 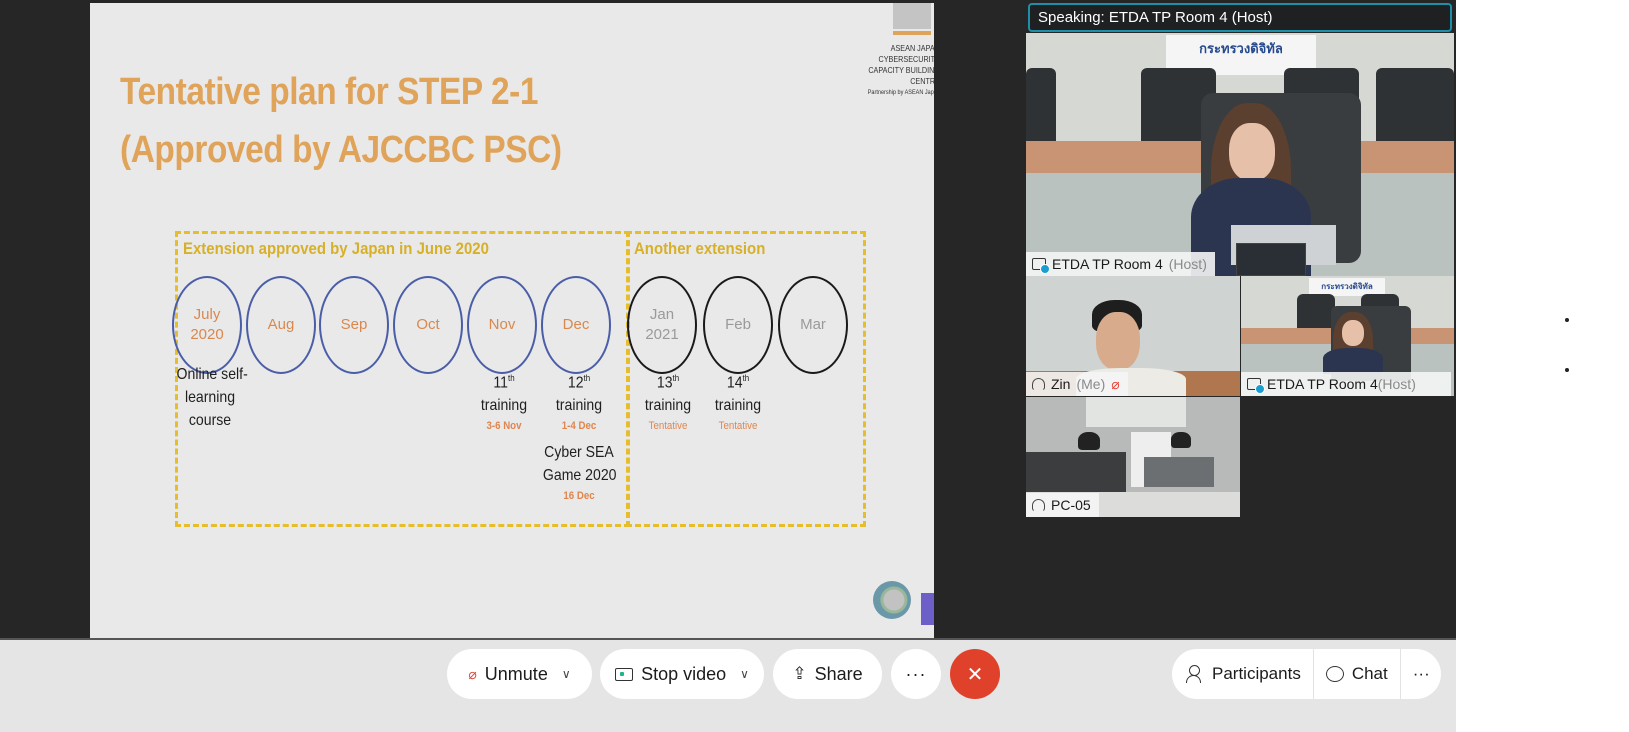 What do you see at coordinates (975, 674) in the screenshot?
I see `end-call-button: ✕` at bounding box center [975, 674].